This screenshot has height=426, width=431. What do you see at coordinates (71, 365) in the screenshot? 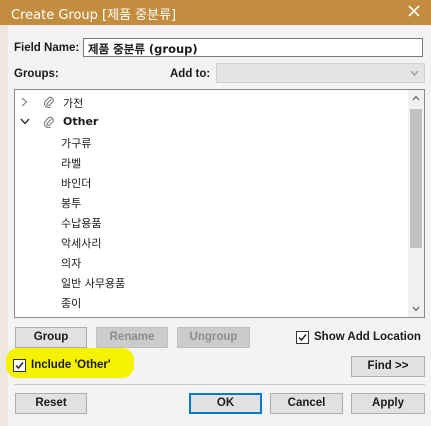
I see `include-other-label: Include 'Other'` at bounding box center [71, 365].